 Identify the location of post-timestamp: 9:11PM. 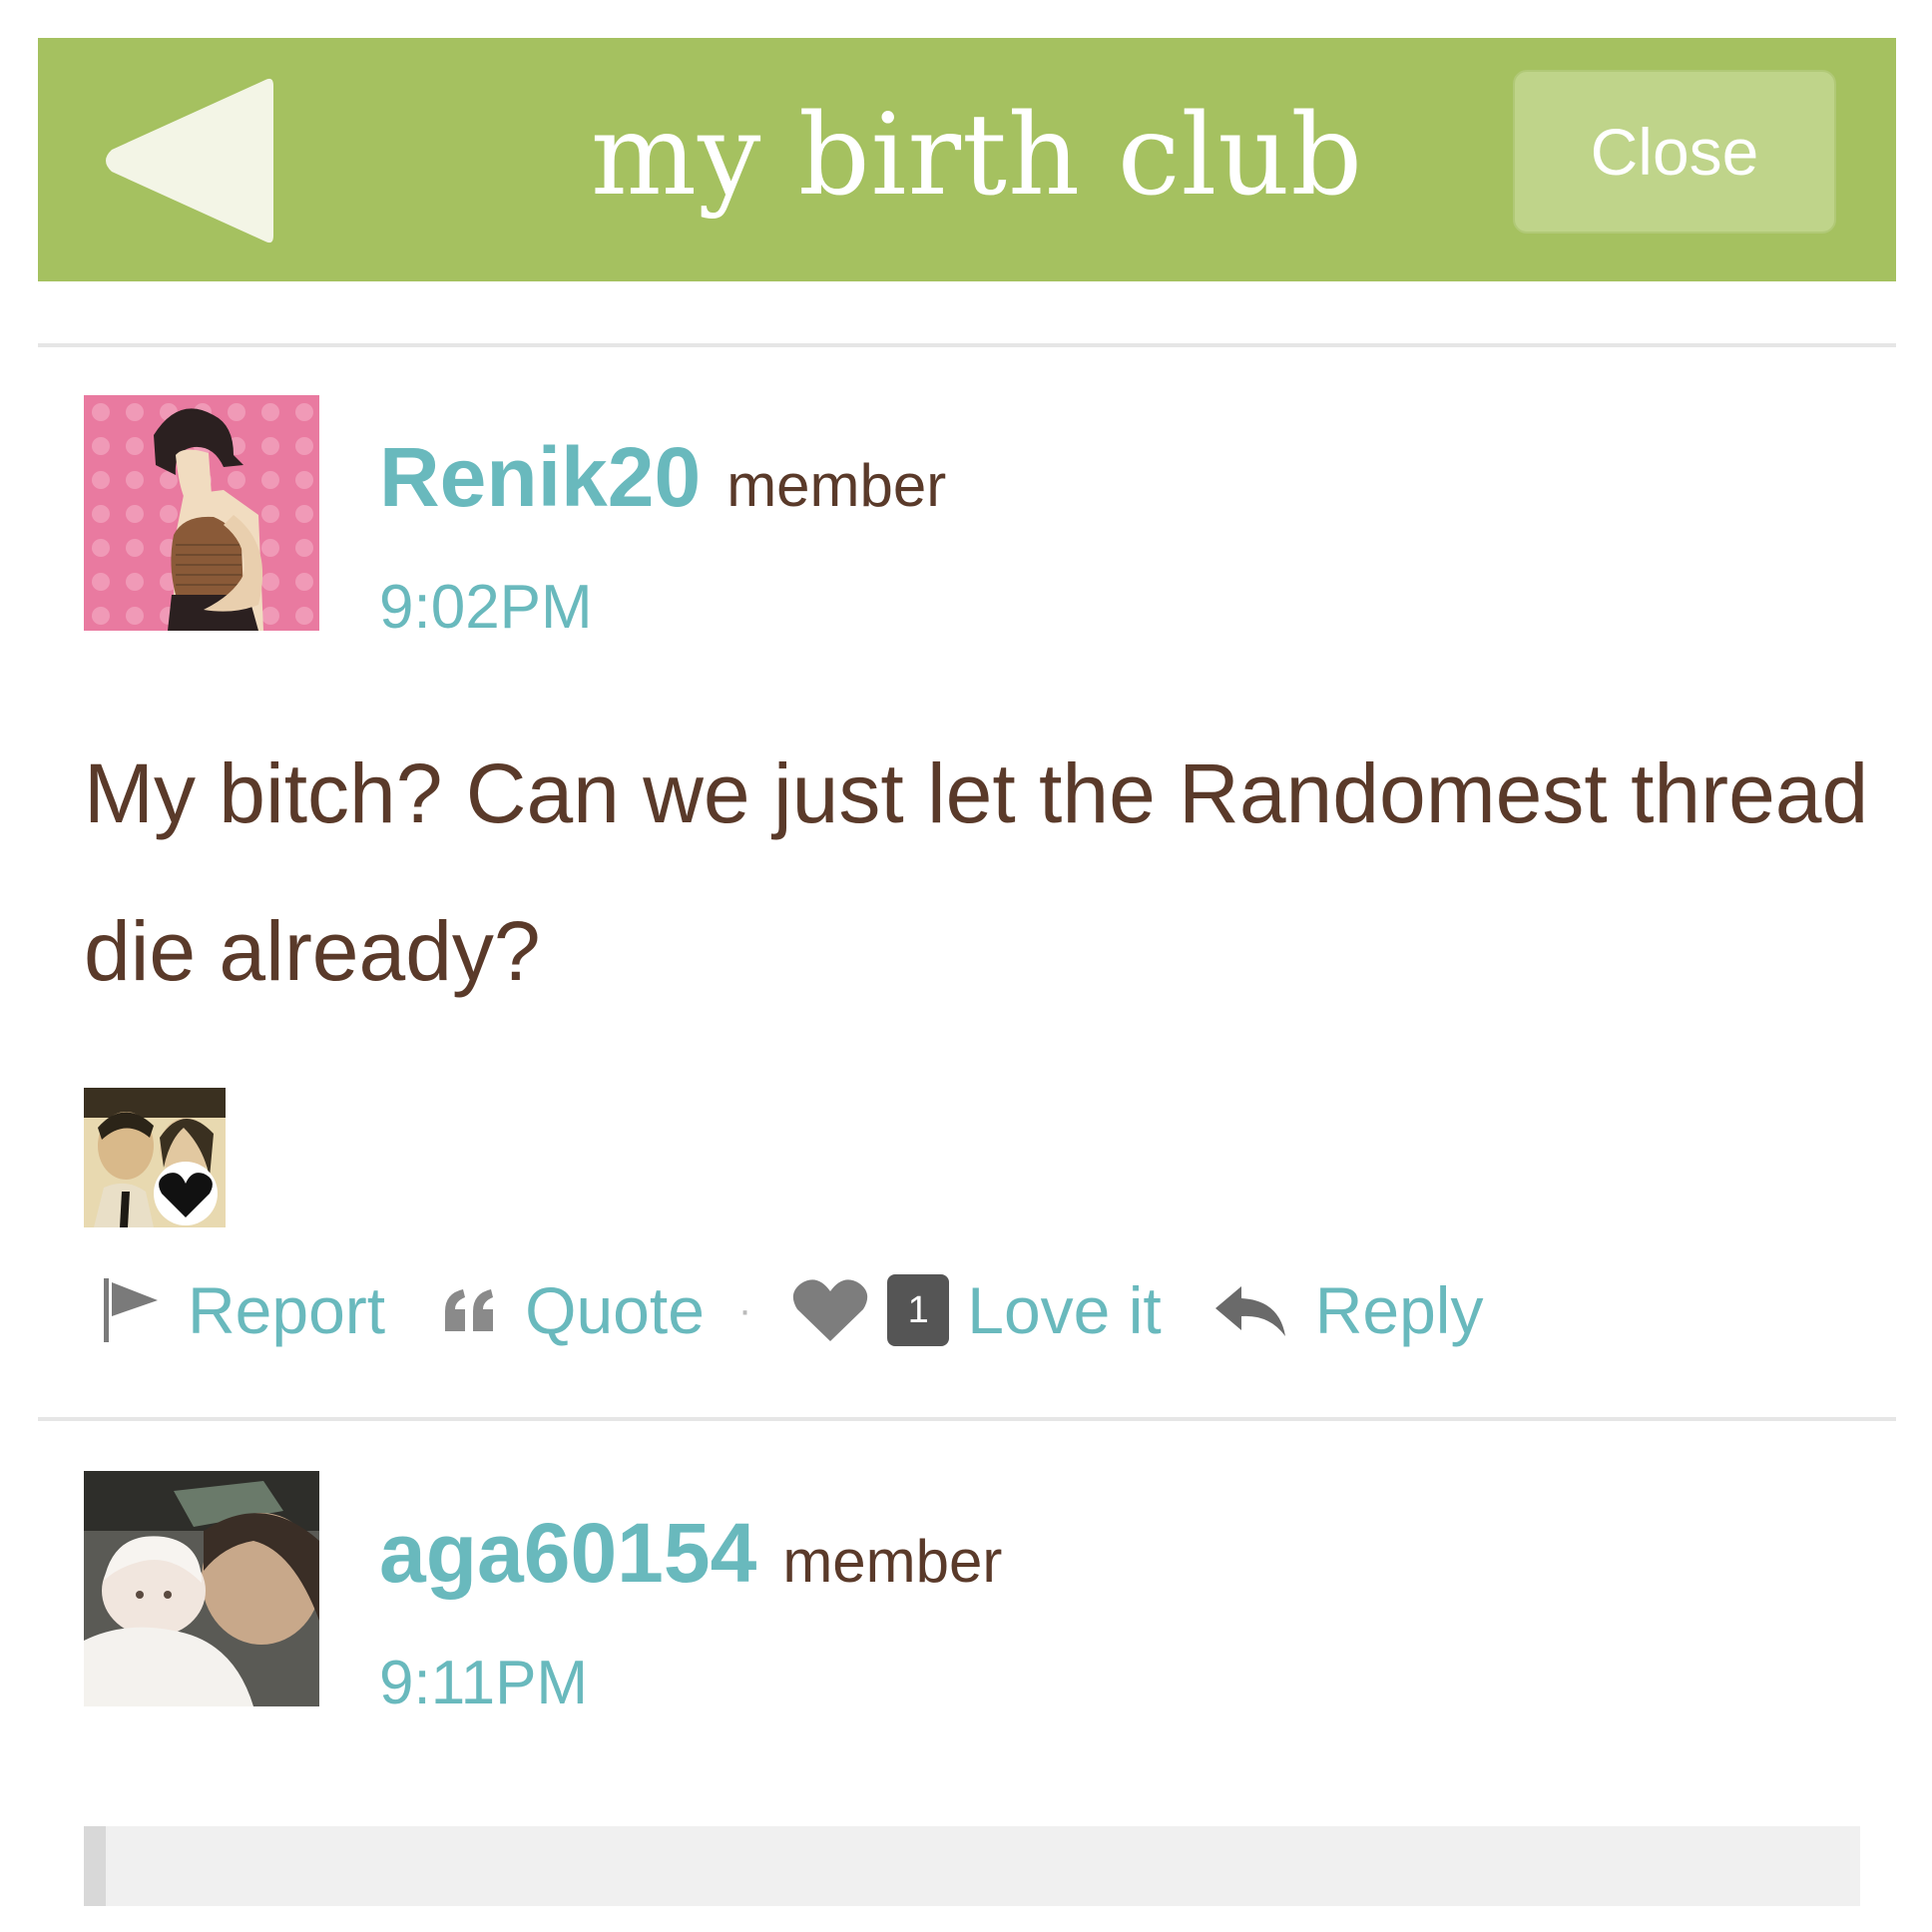
(484, 1683).